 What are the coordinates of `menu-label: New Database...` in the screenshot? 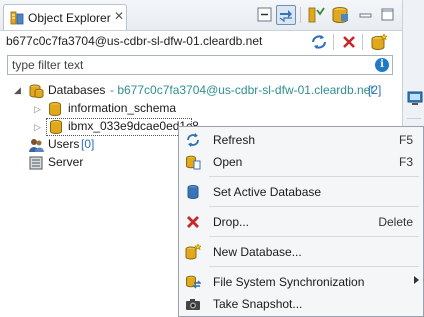 It's located at (257, 252).